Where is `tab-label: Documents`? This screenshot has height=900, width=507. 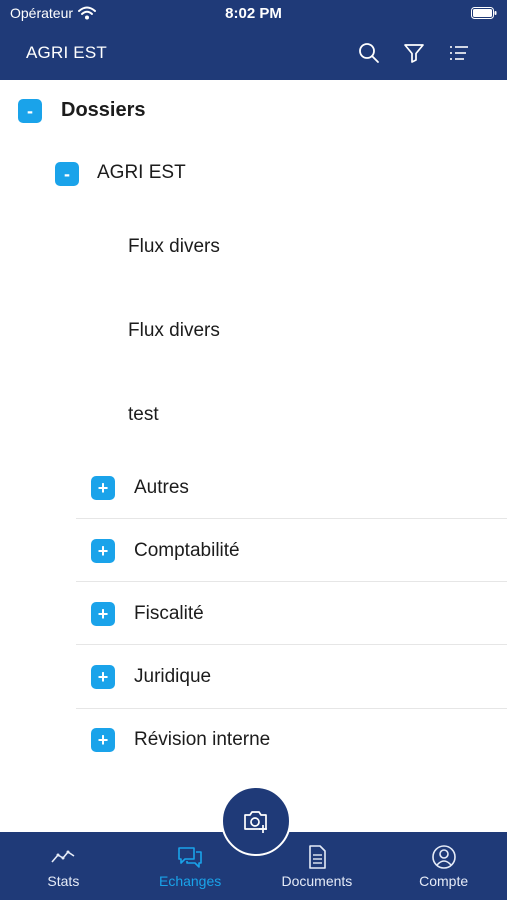 tab-label: Documents is located at coordinates (317, 881).